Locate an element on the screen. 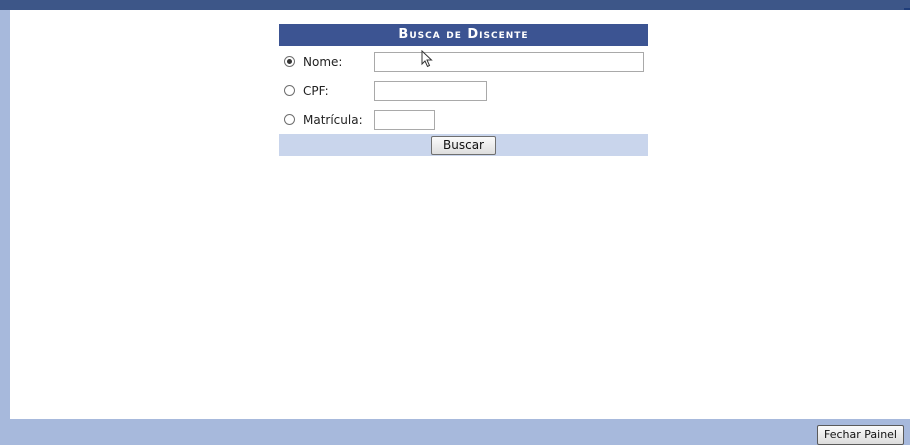 The height and width of the screenshot is (445, 910). cpf-search-row: CPF: is located at coordinates (463, 91).